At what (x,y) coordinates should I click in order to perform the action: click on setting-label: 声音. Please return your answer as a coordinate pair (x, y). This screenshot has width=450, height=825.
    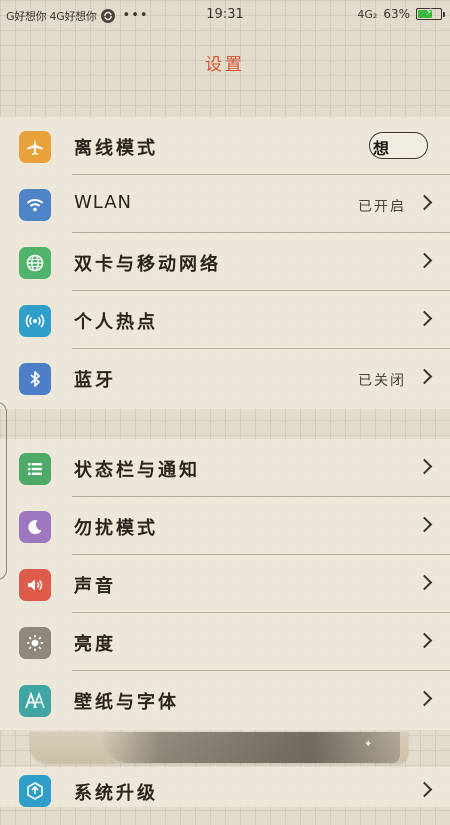
    Looking at the image, I should click on (95, 586).